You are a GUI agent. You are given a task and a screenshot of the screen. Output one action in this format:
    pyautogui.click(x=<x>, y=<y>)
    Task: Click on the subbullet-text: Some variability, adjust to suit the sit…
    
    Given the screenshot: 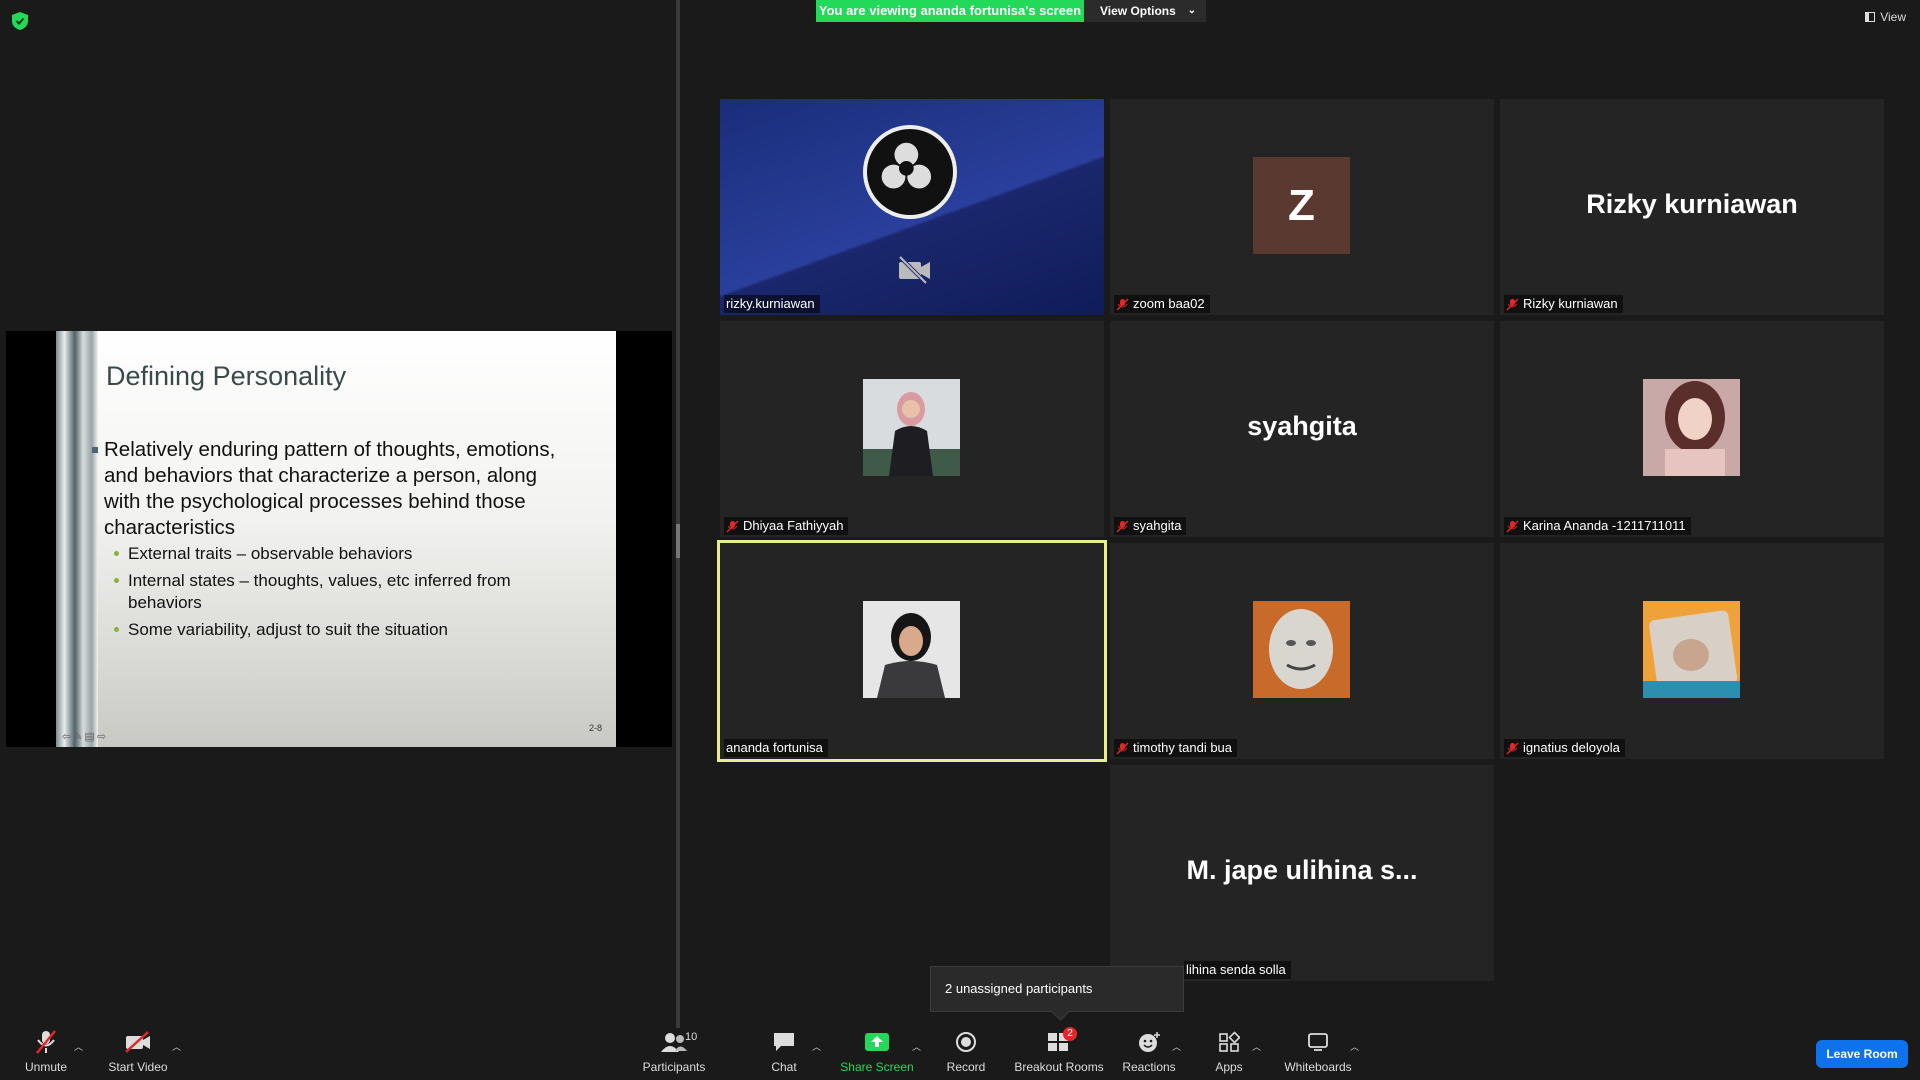 What is the action you would take?
    pyautogui.click(x=288, y=629)
    